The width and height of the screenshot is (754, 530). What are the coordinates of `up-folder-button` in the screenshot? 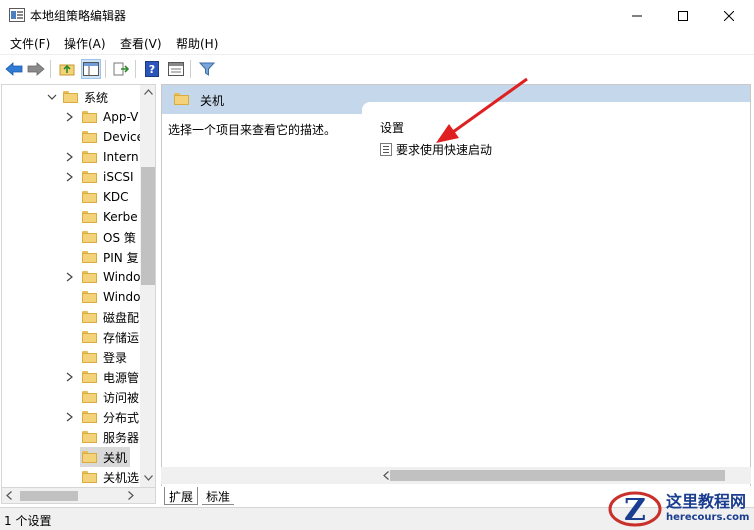 It's located at (67, 69).